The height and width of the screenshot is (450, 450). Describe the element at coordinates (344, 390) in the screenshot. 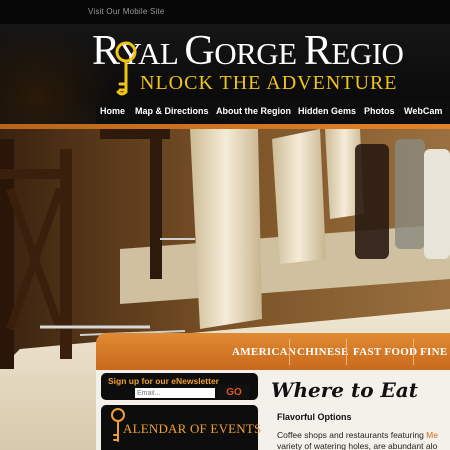

I see `page-title: Where to Eat` at that location.